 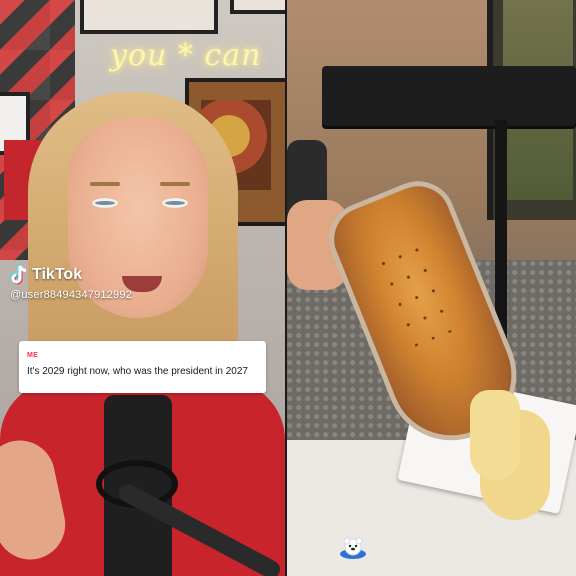 What do you see at coordinates (353, 548) in the screenshot?
I see `polar-bear-sticker-icon` at bounding box center [353, 548].